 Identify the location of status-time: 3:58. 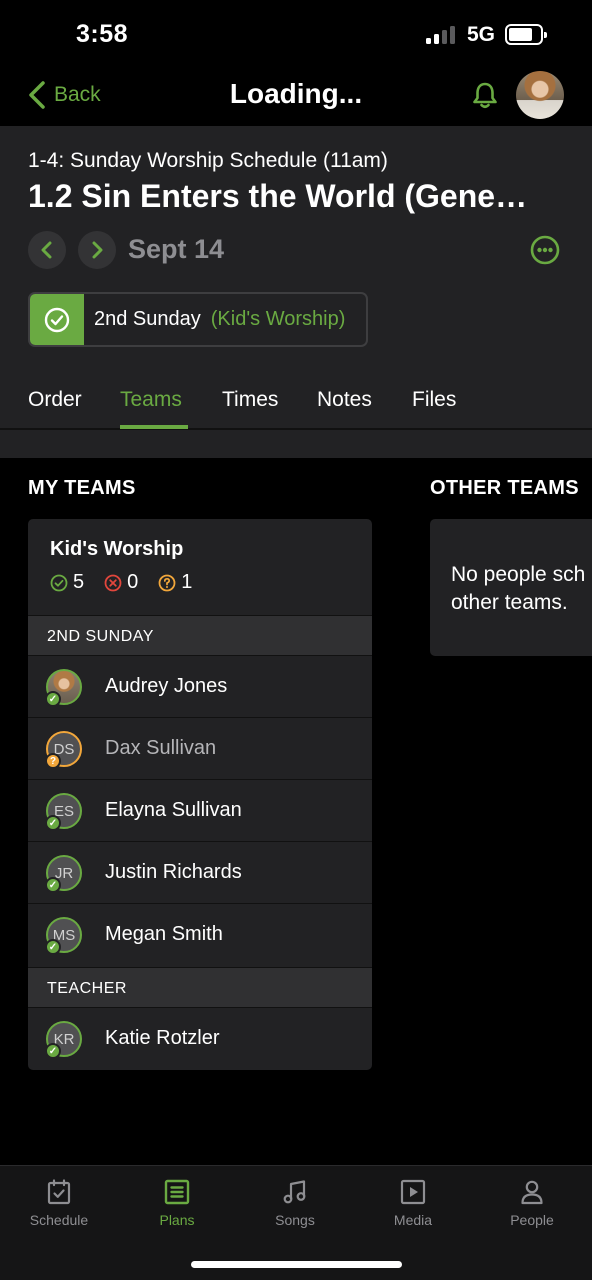
(102, 34).